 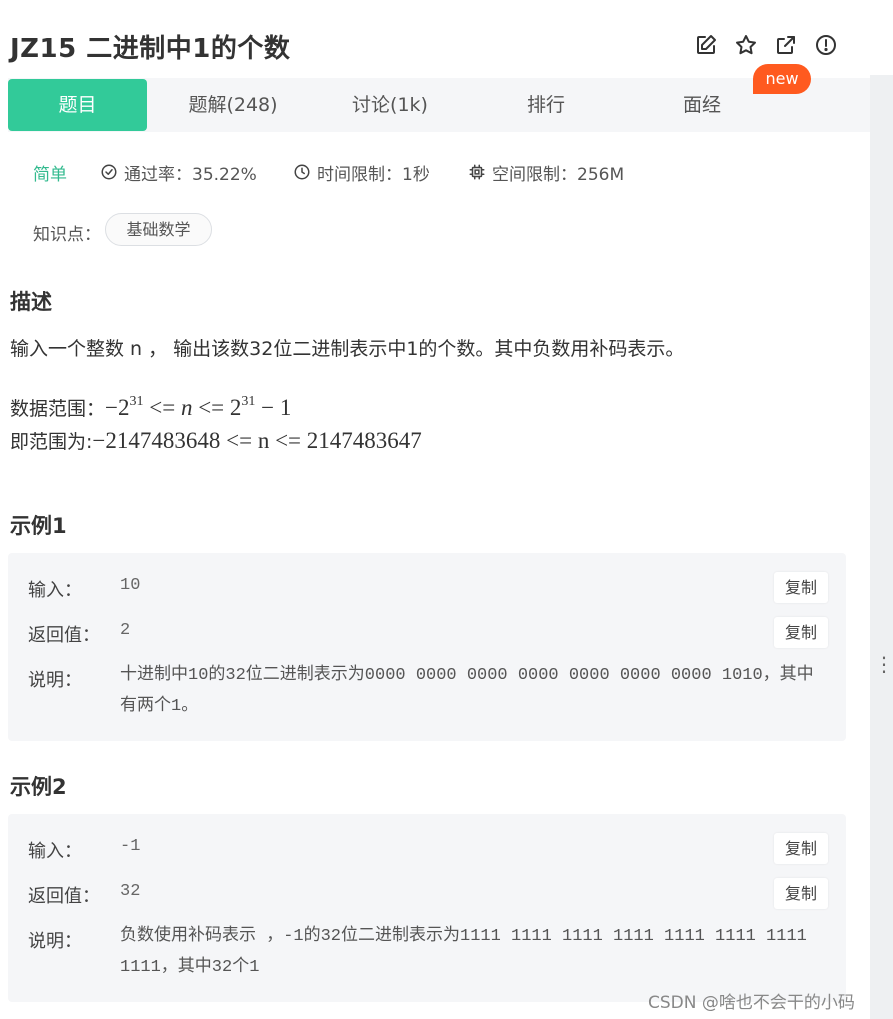 What do you see at coordinates (130, 585) in the screenshot?
I see `example-1-input: 10` at bounding box center [130, 585].